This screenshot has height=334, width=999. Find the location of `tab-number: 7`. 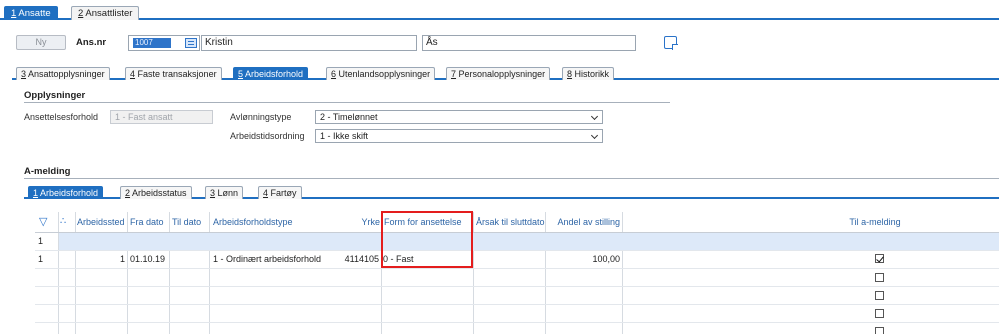

tab-number: 7 is located at coordinates (454, 74).